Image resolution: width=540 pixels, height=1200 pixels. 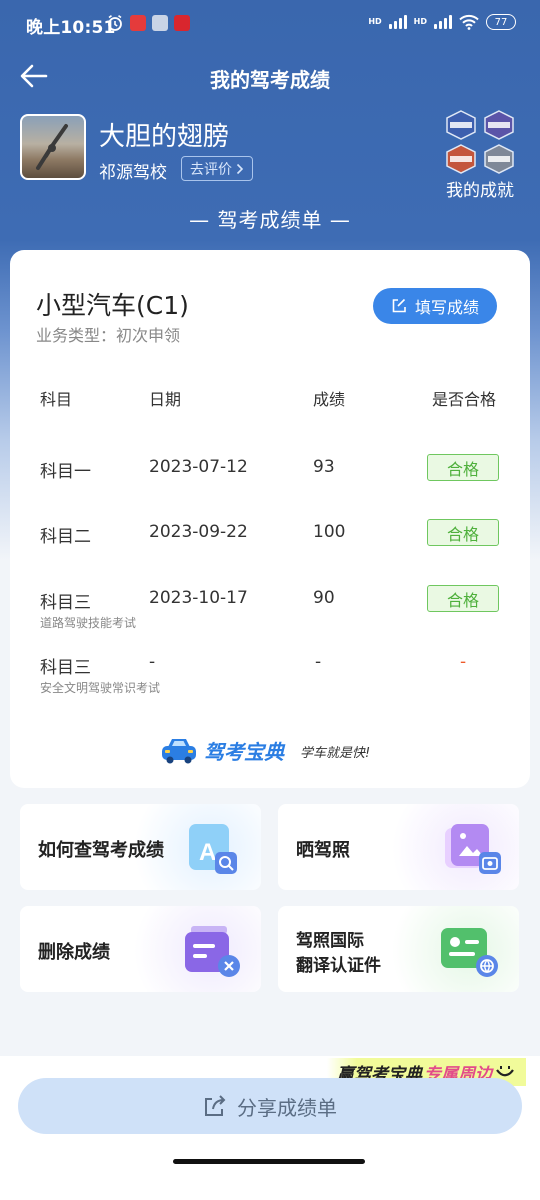 What do you see at coordinates (65, 537) in the screenshot?
I see `row2-subject: 科目二` at bounding box center [65, 537].